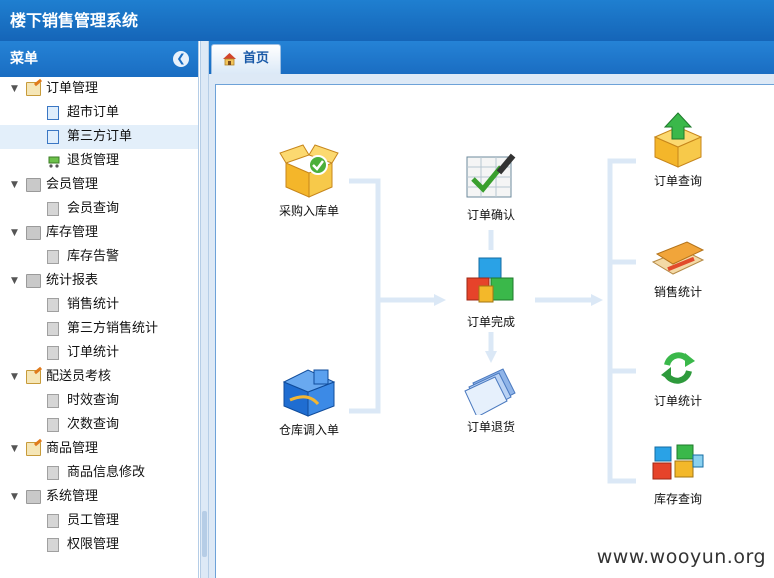 The width and height of the screenshot is (774, 578). I want to click on flow-order-stats: 订单统计, so click(678, 377).